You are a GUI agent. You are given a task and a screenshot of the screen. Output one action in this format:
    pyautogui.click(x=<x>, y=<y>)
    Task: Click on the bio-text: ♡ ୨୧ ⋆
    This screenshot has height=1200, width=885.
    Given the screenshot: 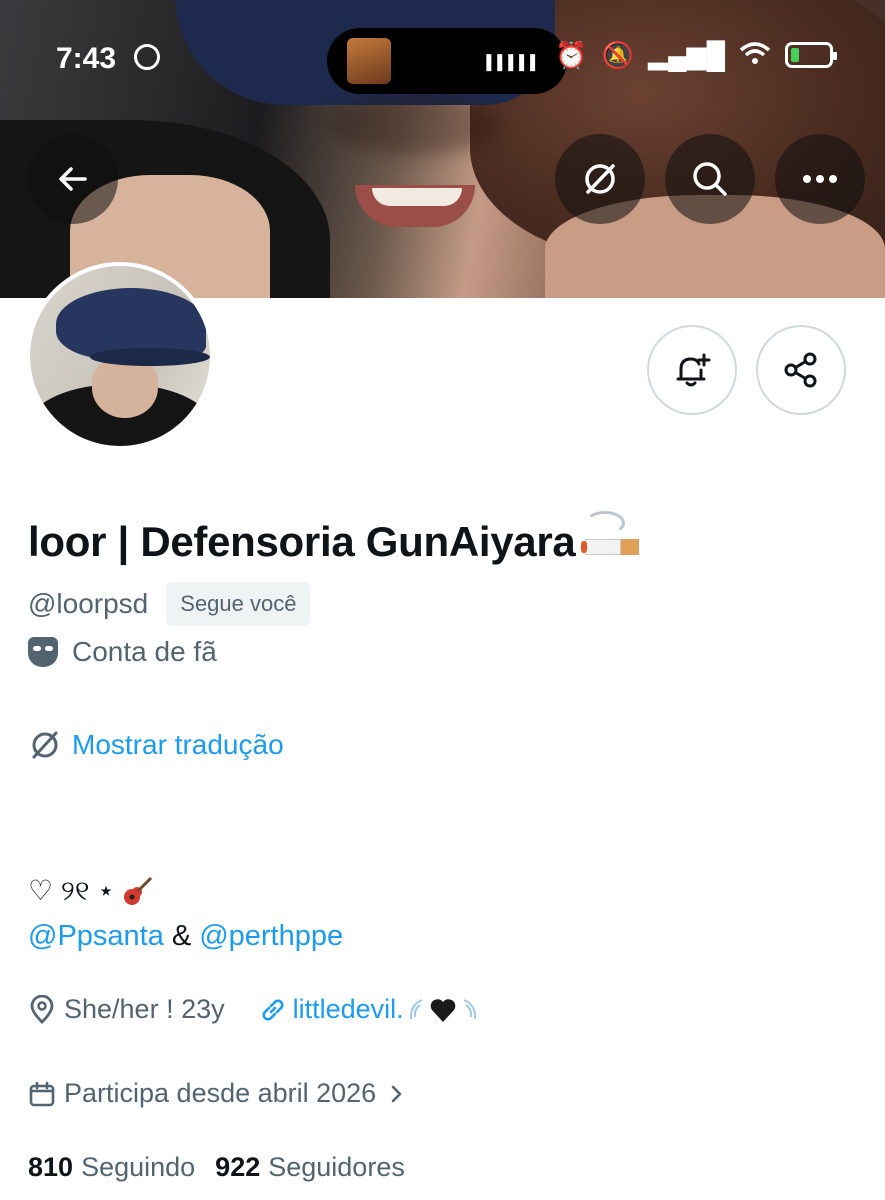 What is the action you would take?
    pyautogui.click(x=71, y=890)
    